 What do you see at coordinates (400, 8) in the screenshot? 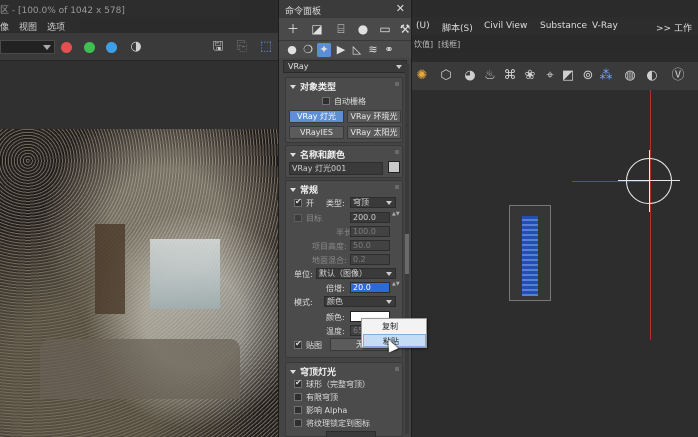
I see `close-icon: ✕` at bounding box center [400, 8].